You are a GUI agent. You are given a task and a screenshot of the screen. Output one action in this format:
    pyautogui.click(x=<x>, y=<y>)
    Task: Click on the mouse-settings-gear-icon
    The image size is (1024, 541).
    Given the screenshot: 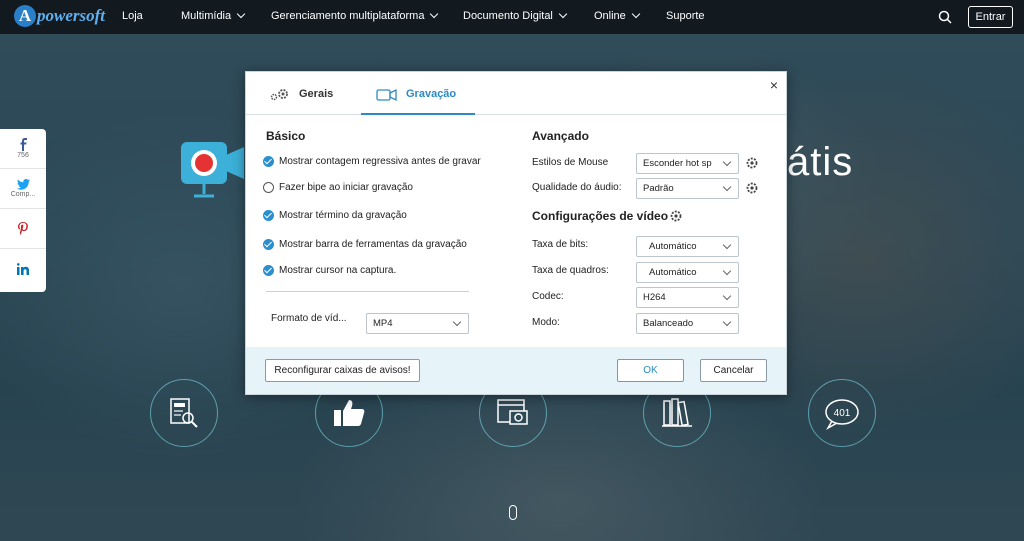 What is the action you would take?
    pyautogui.click(x=752, y=163)
    